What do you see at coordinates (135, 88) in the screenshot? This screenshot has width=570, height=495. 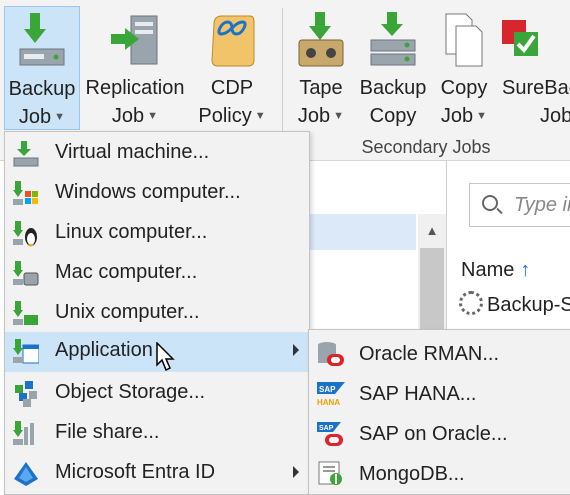 I see `replication-job-label-1: Replication` at bounding box center [135, 88].